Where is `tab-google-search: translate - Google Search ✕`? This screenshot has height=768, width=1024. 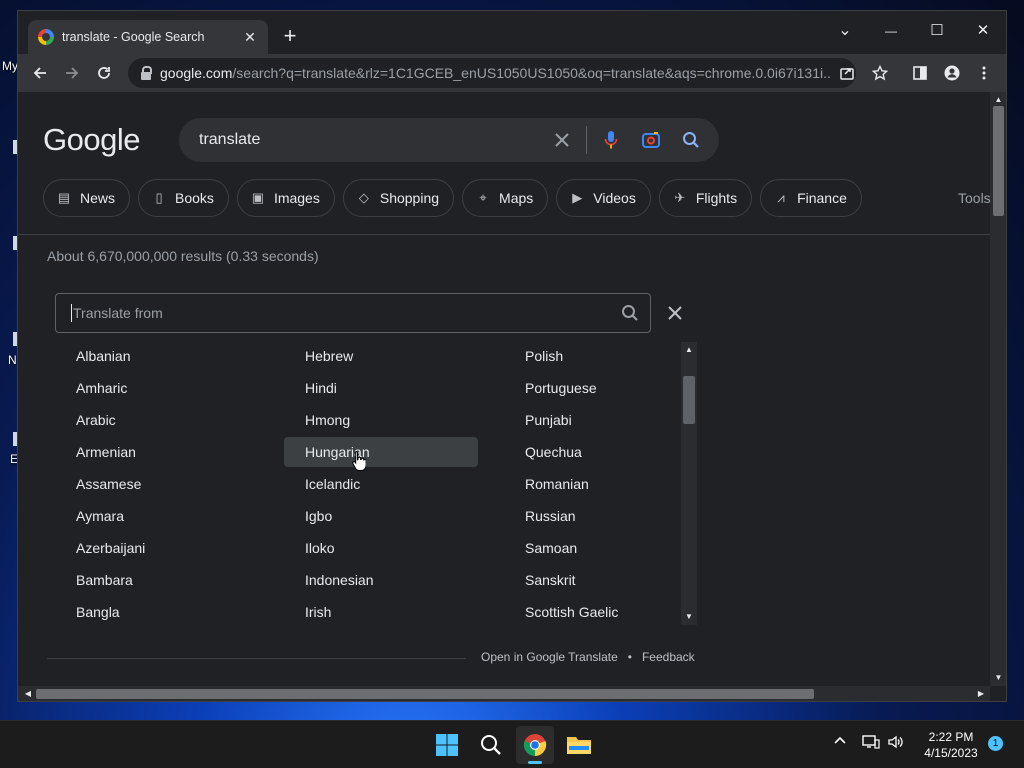
tab-google-search: translate - Google Search ✕ is located at coordinates (148, 37).